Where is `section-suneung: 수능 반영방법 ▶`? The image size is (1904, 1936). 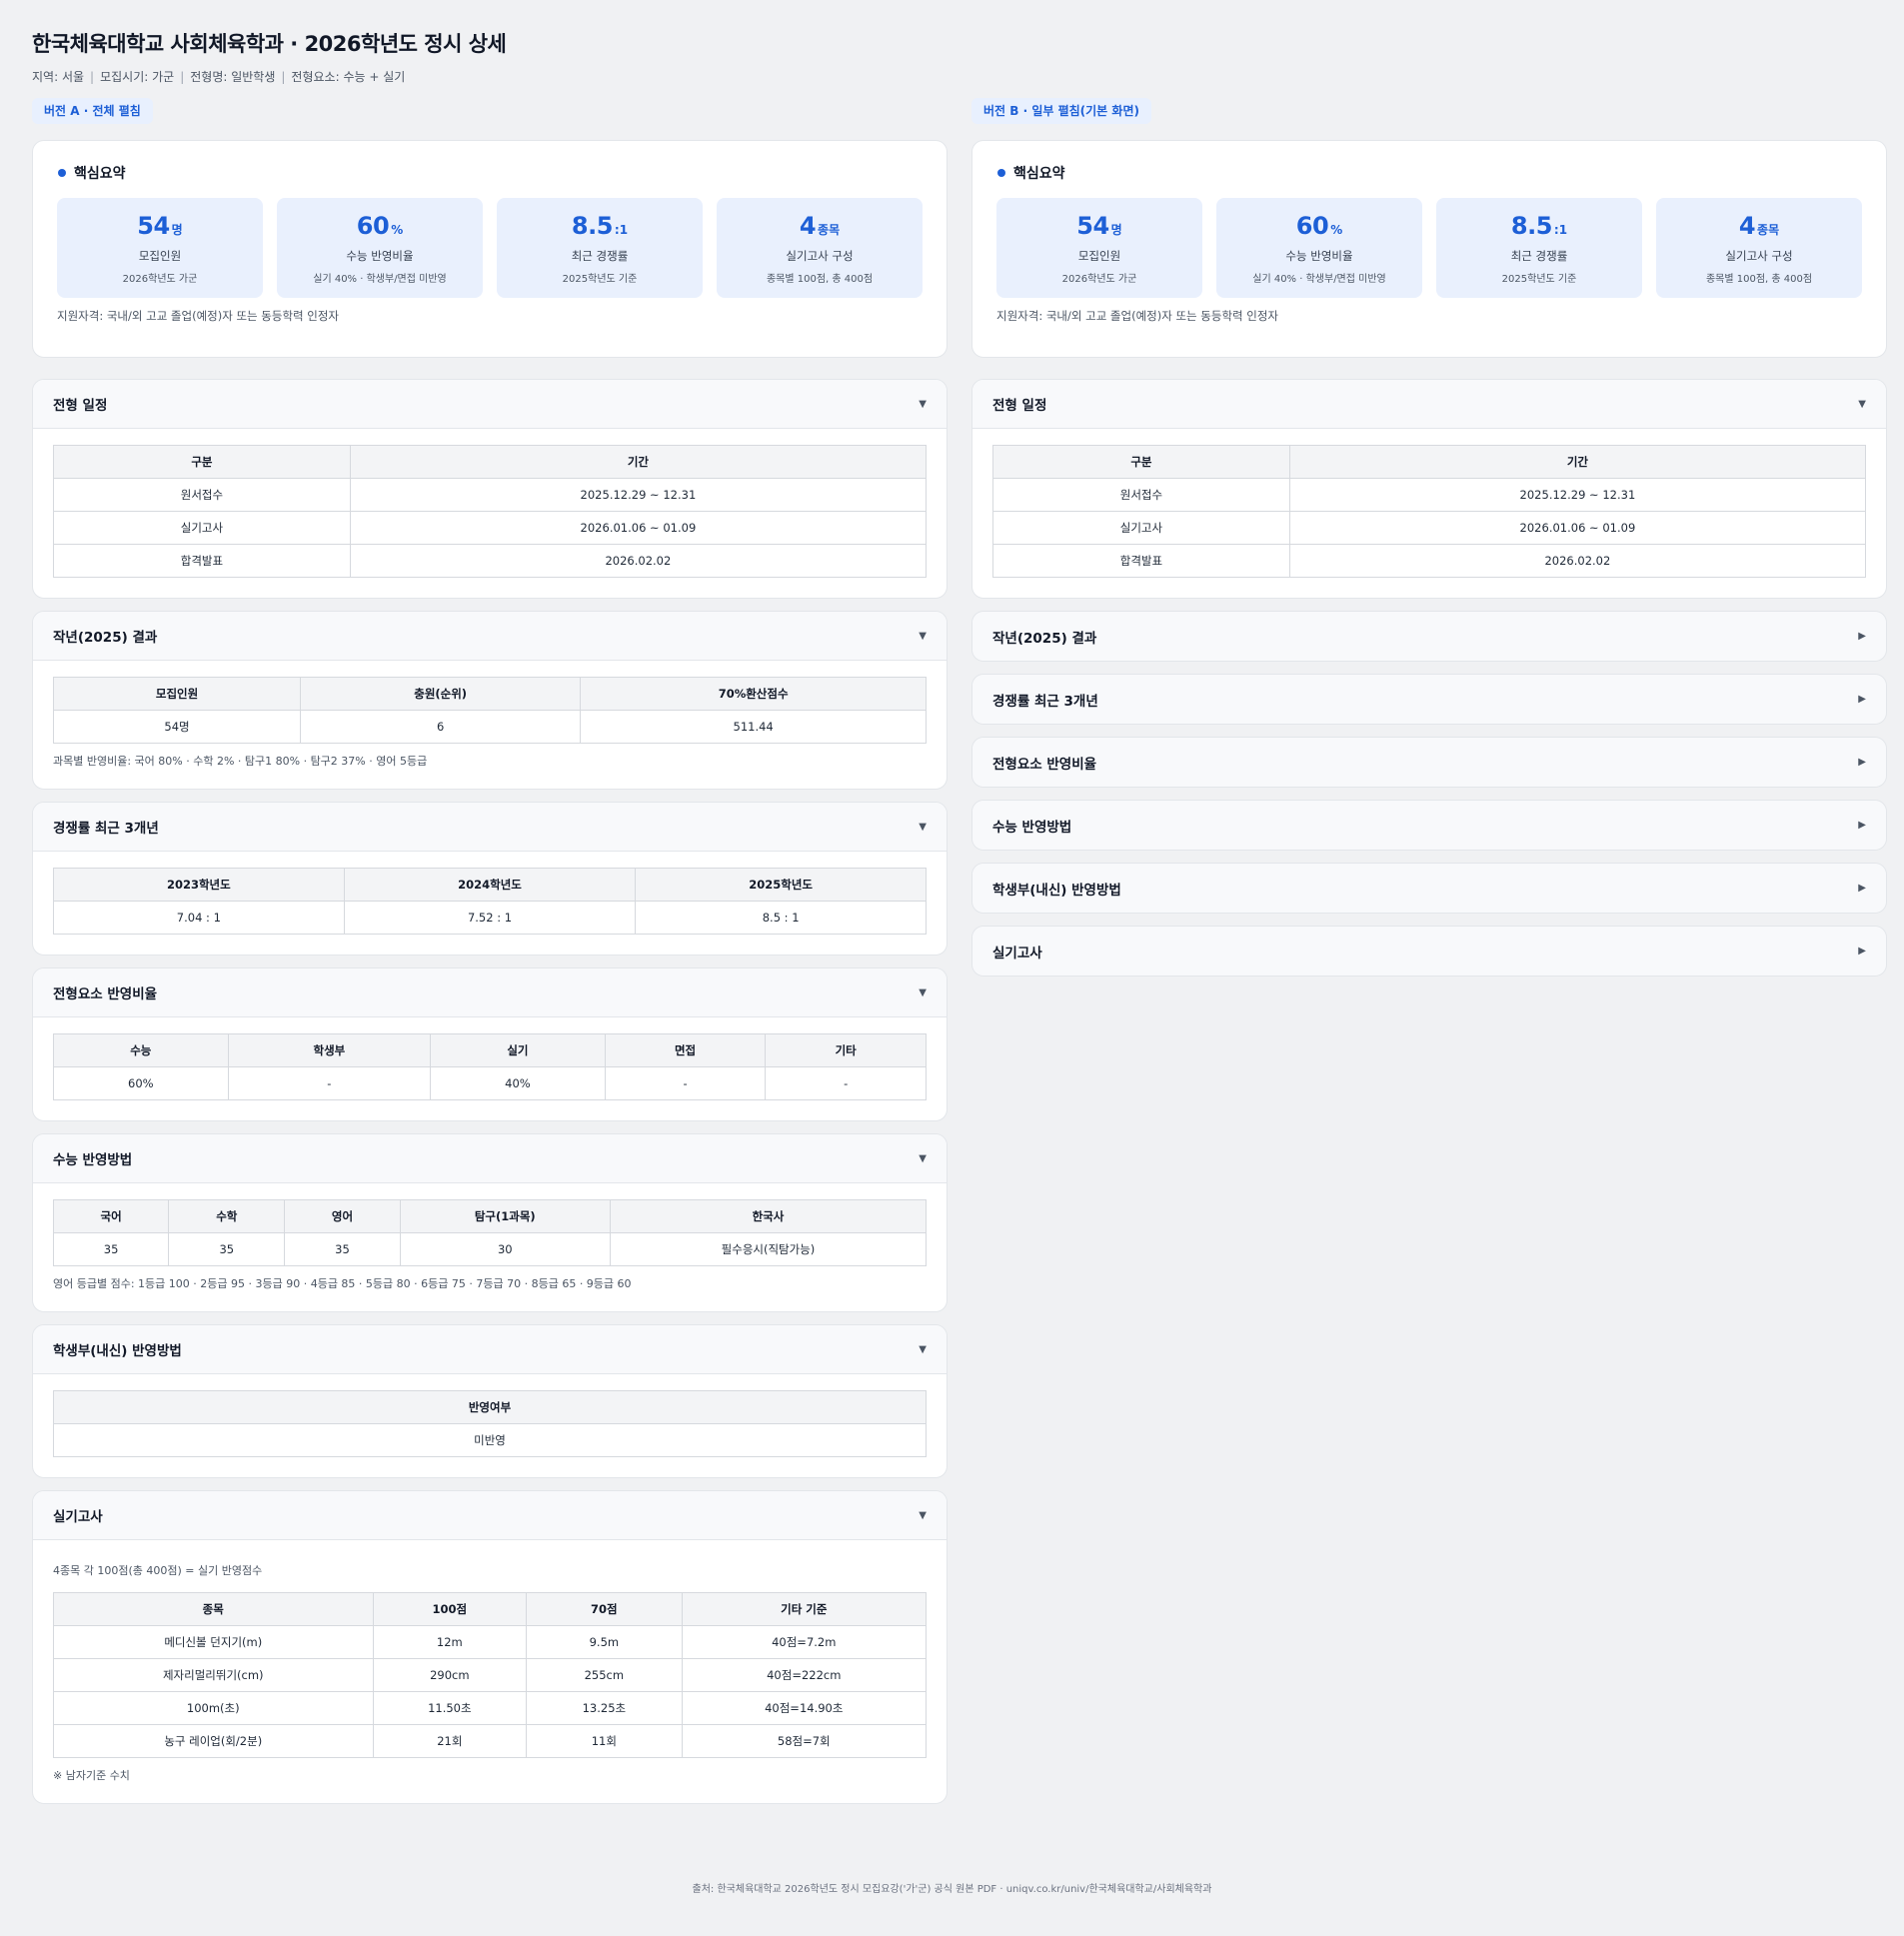
section-suneung: 수능 반영방법 ▶ is located at coordinates (1429, 826).